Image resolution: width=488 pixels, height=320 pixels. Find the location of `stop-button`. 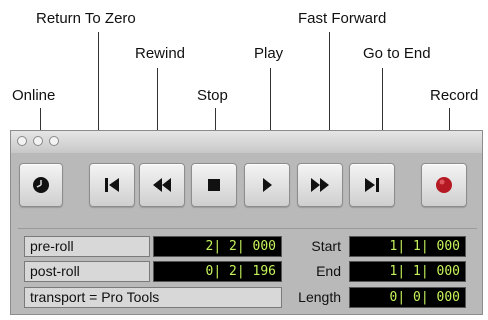

stop-button is located at coordinates (214, 185).